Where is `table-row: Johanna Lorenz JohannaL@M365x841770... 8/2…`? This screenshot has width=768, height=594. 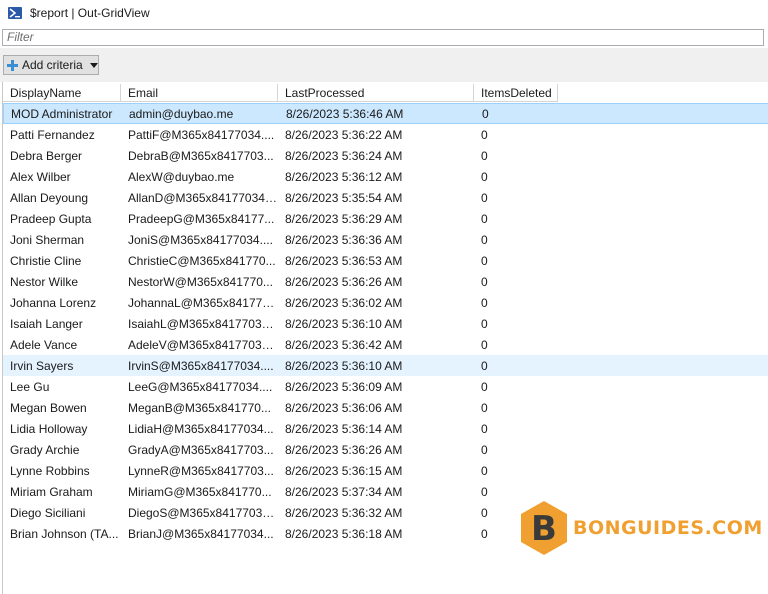 table-row: Johanna Lorenz JohannaL@M365x841770... 8/2… is located at coordinates (385, 302).